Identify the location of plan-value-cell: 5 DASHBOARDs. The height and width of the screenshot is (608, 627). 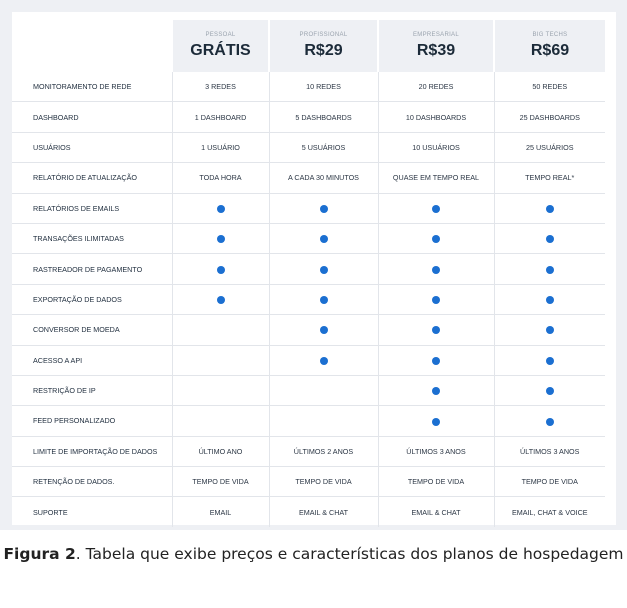
(323, 117).